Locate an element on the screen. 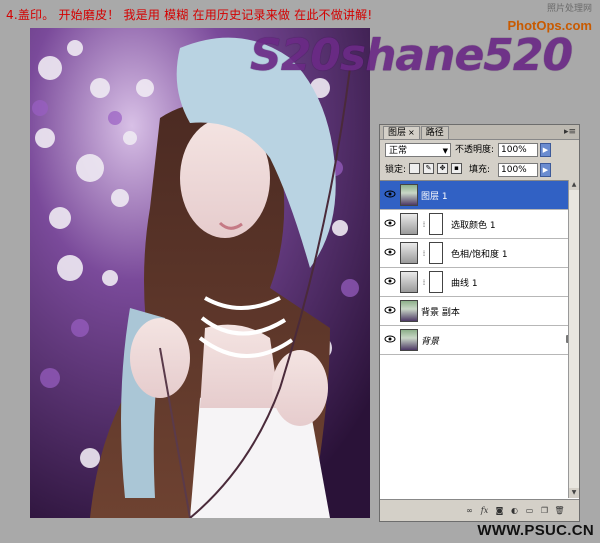 The width and height of the screenshot is (600, 543). layer-row-curves: ⁞ 曲线 1 is located at coordinates (479, 282).